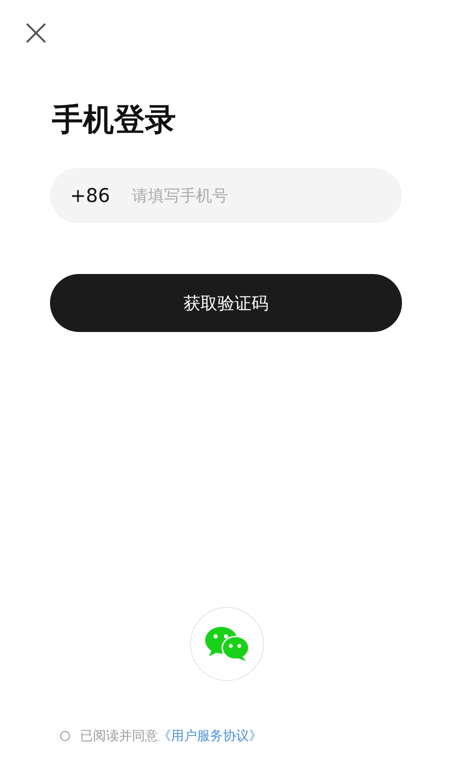  What do you see at coordinates (114, 120) in the screenshot?
I see `page-title: 手机登录` at bounding box center [114, 120].